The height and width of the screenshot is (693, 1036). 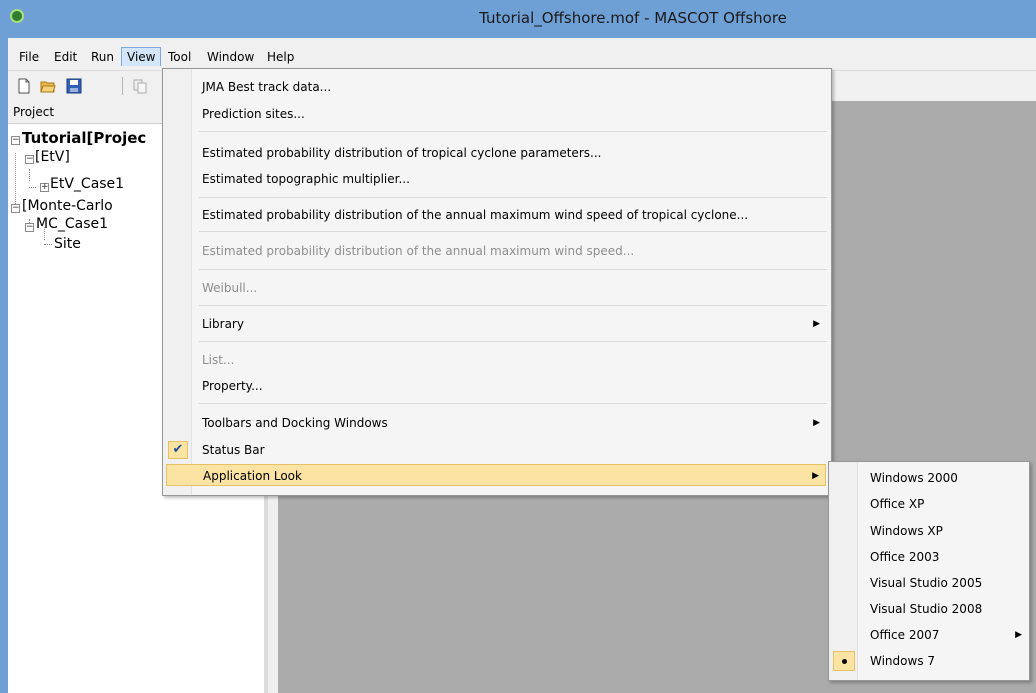 I want to click on menu-item-application-look: Application Look ▶, so click(x=496, y=475).